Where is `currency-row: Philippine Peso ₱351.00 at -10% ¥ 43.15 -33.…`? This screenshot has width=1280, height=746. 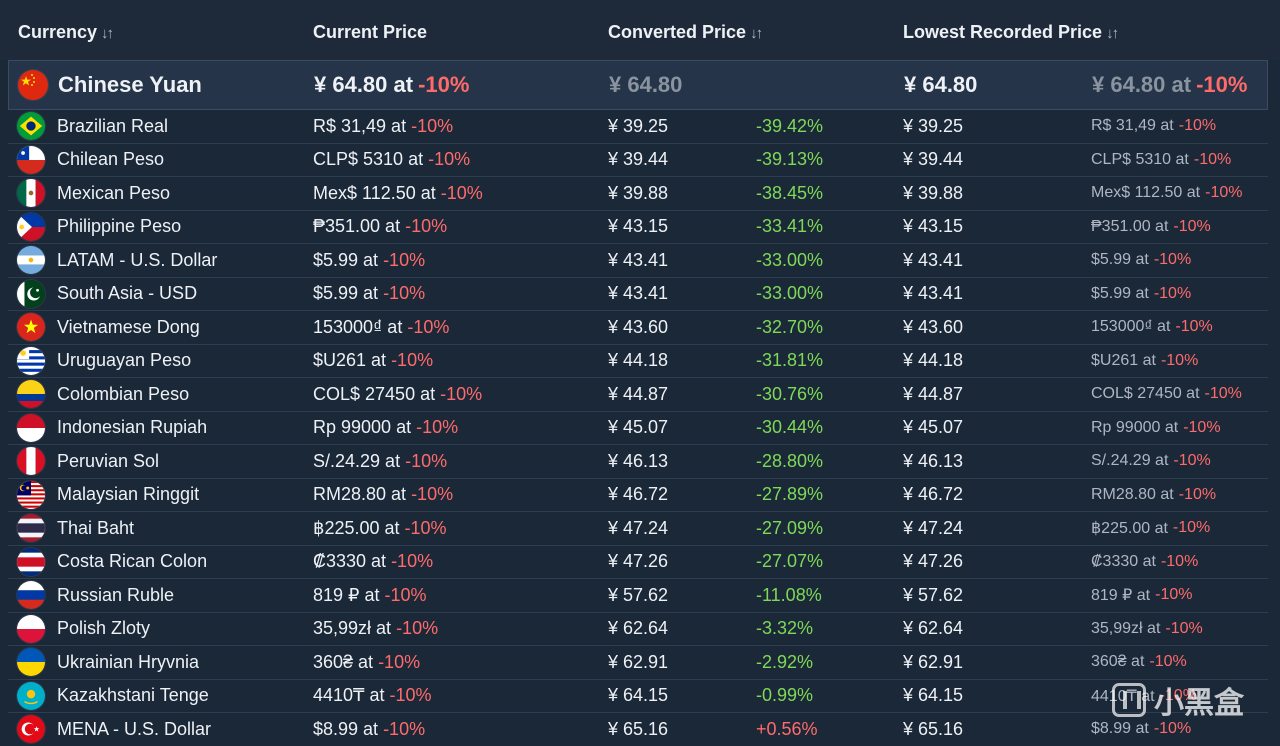 currency-row: Philippine Peso ₱351.00 at -10% ¥ 43.15 -33.… is located at coordinates (638, 227).